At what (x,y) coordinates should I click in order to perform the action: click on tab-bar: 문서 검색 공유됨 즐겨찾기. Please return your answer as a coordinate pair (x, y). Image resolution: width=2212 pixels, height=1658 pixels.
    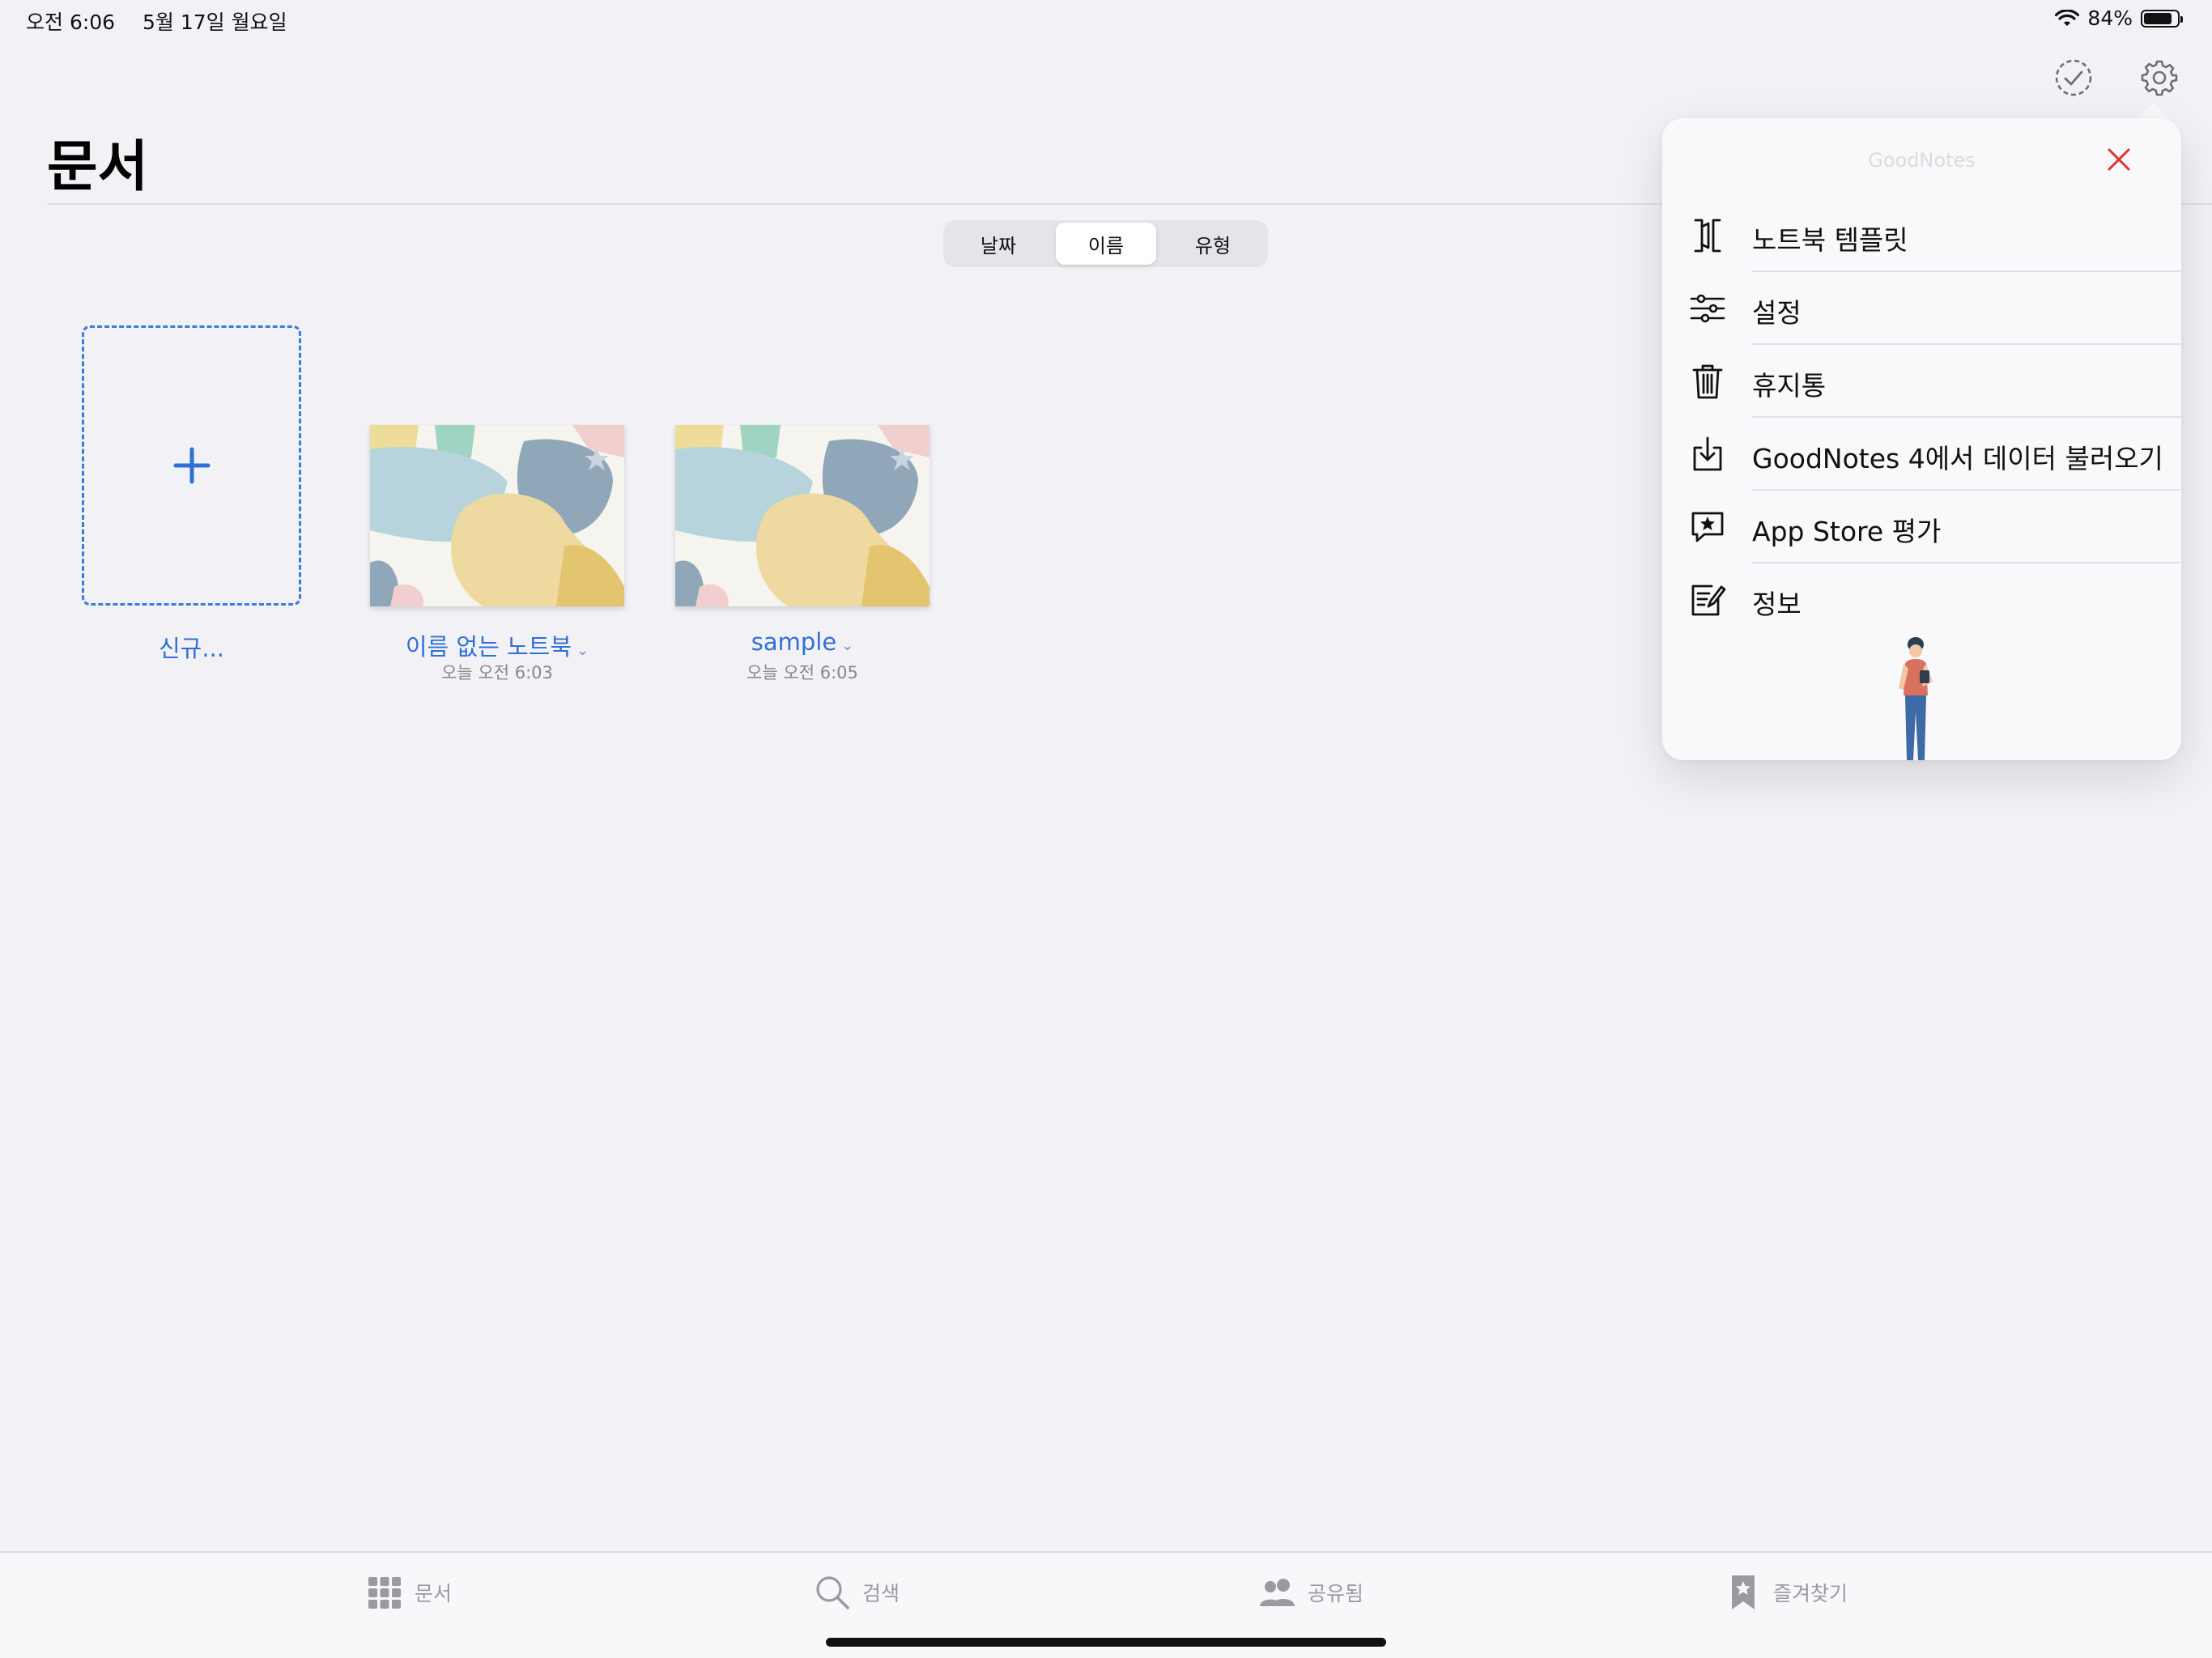
    Looking at the image, I should click on (1106, 1604).